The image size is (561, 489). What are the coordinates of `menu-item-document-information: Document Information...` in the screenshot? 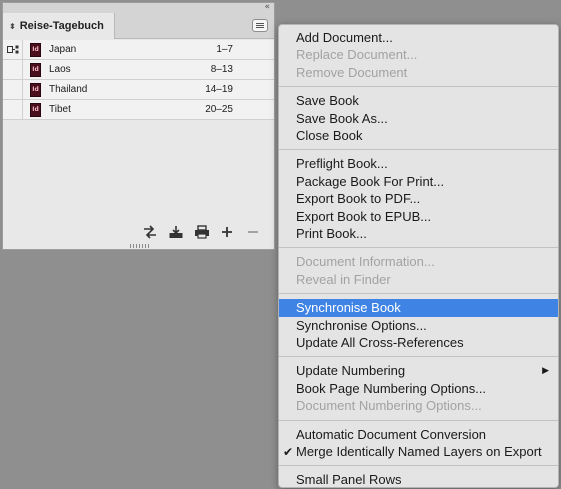 It's located at (418, 262).